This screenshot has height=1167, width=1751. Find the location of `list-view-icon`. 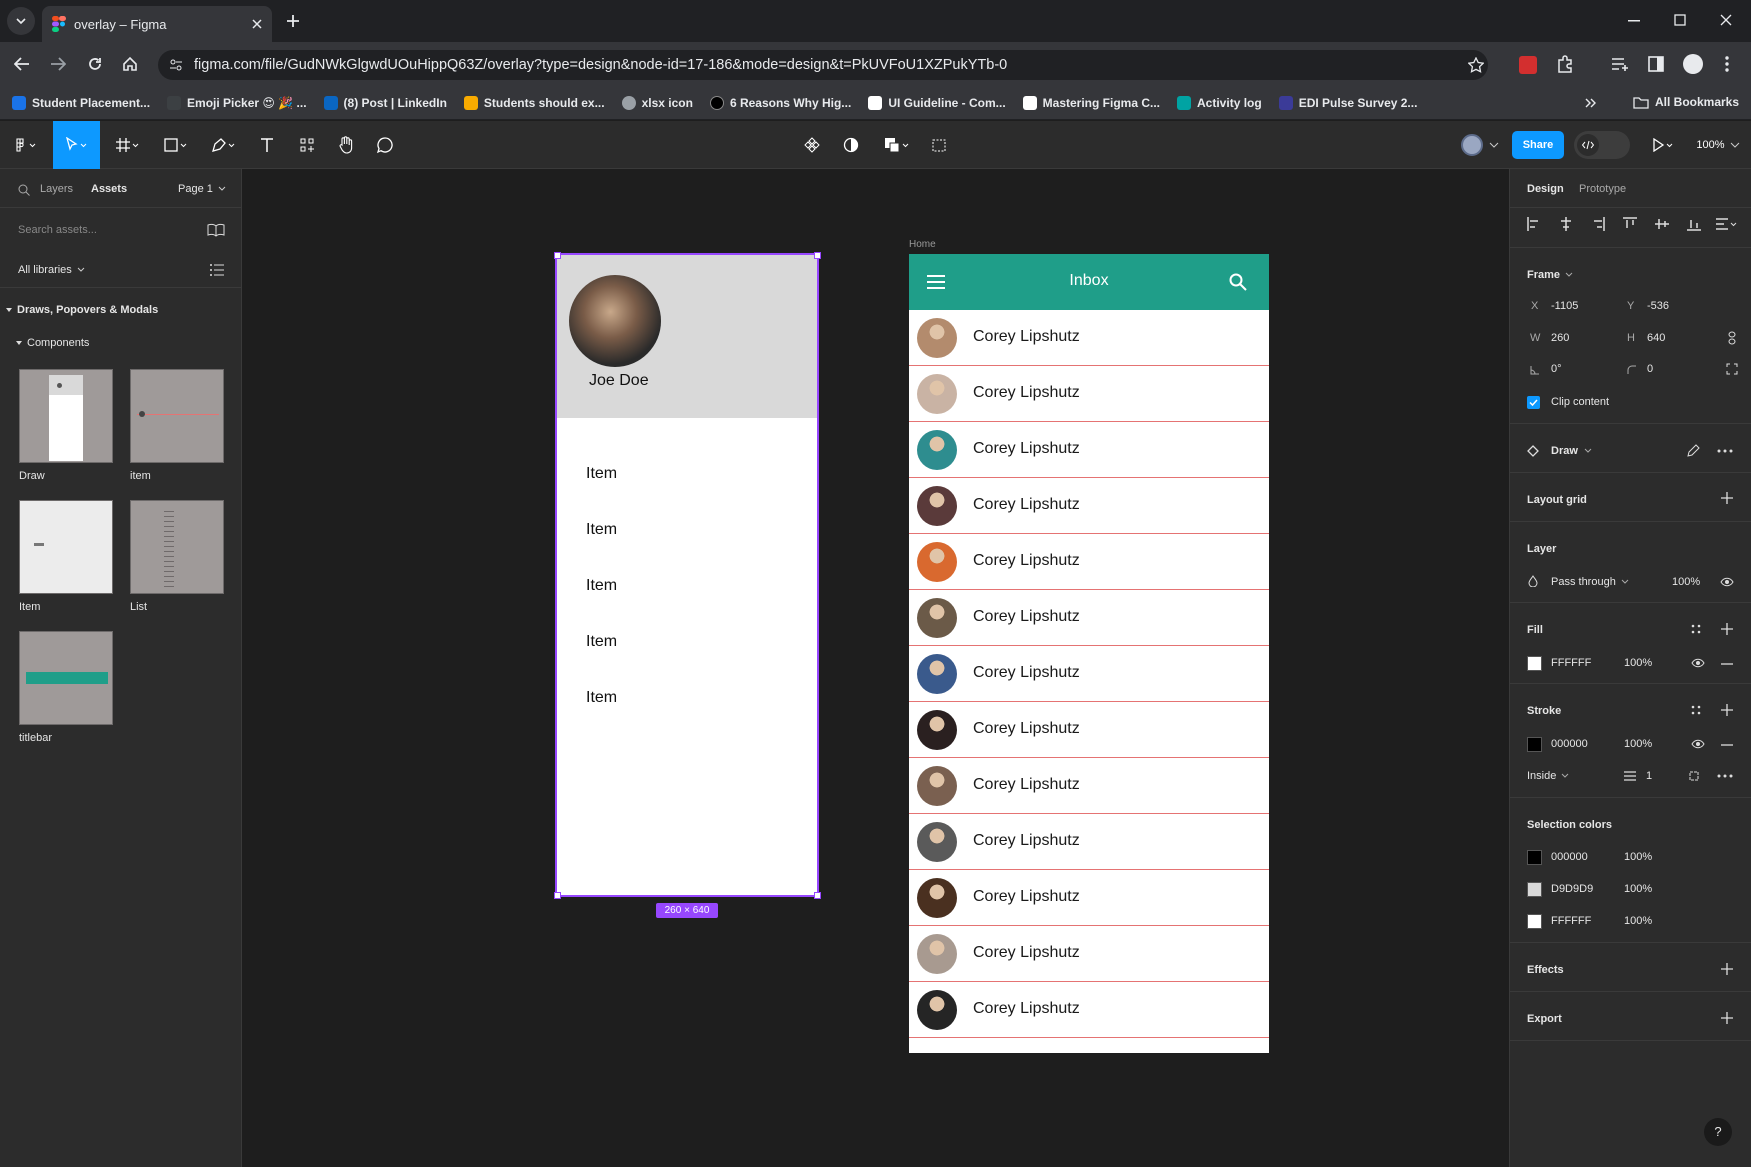

list-view-icon is located at coordinates (217, 270).